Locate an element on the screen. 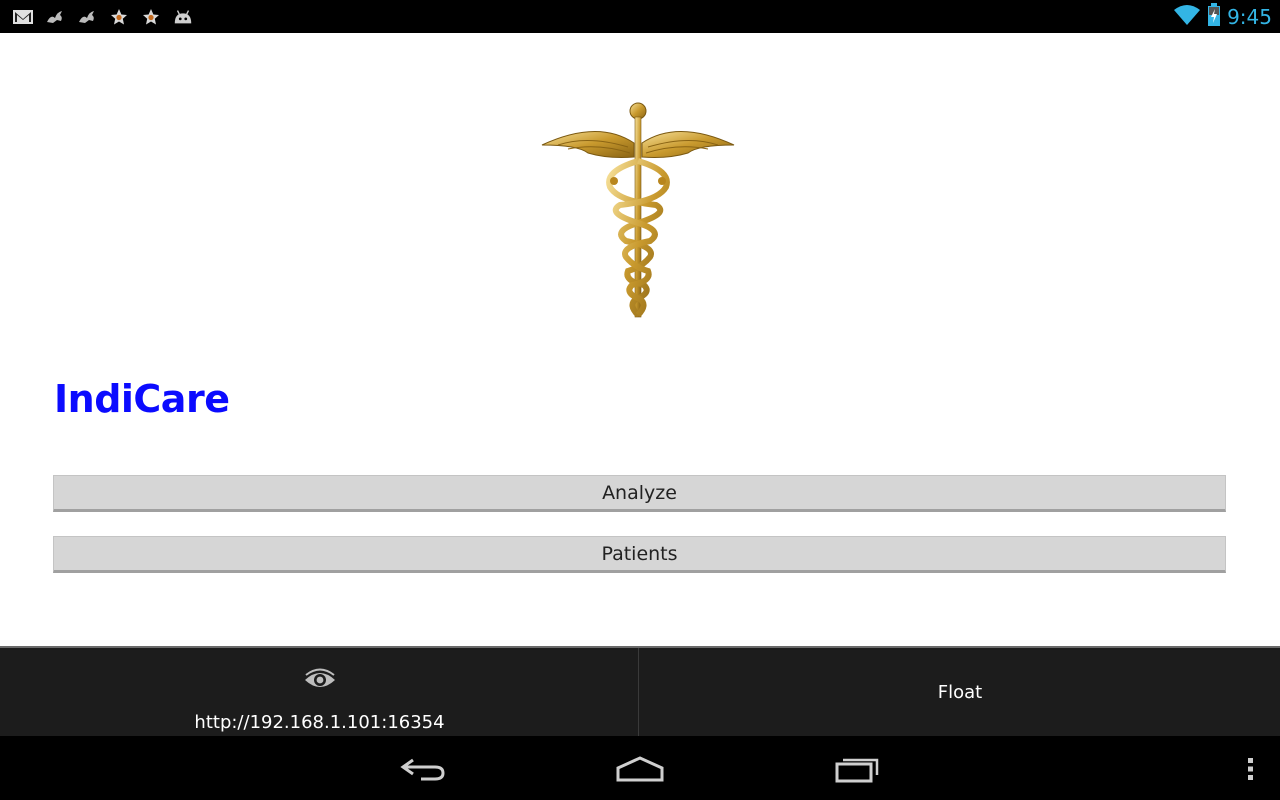  remote-view-overlay: http://192.168.1.101:16354 Float is located at coordinates (640, 691).